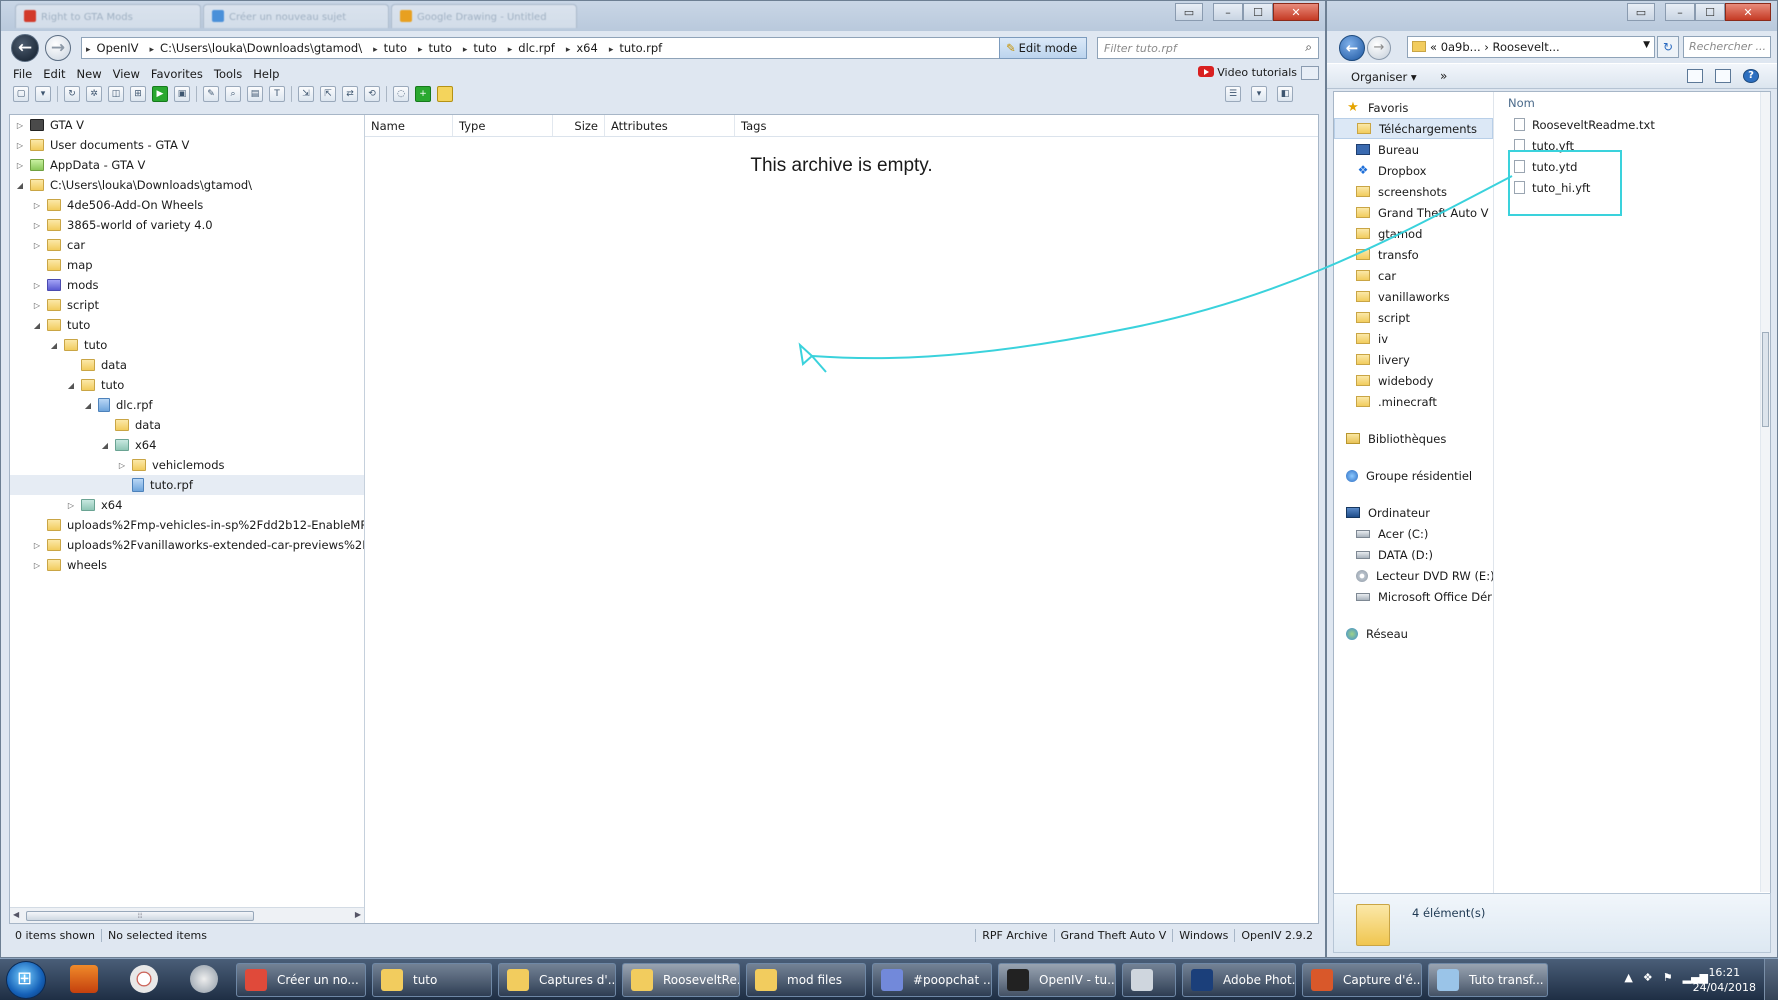 Image resolution: width=1778 pixels, height=1000 pixels. Describe the element at coordinates (1765, 492) in the screenshot. I see `explorer-vertical-scrollbar` at that location.